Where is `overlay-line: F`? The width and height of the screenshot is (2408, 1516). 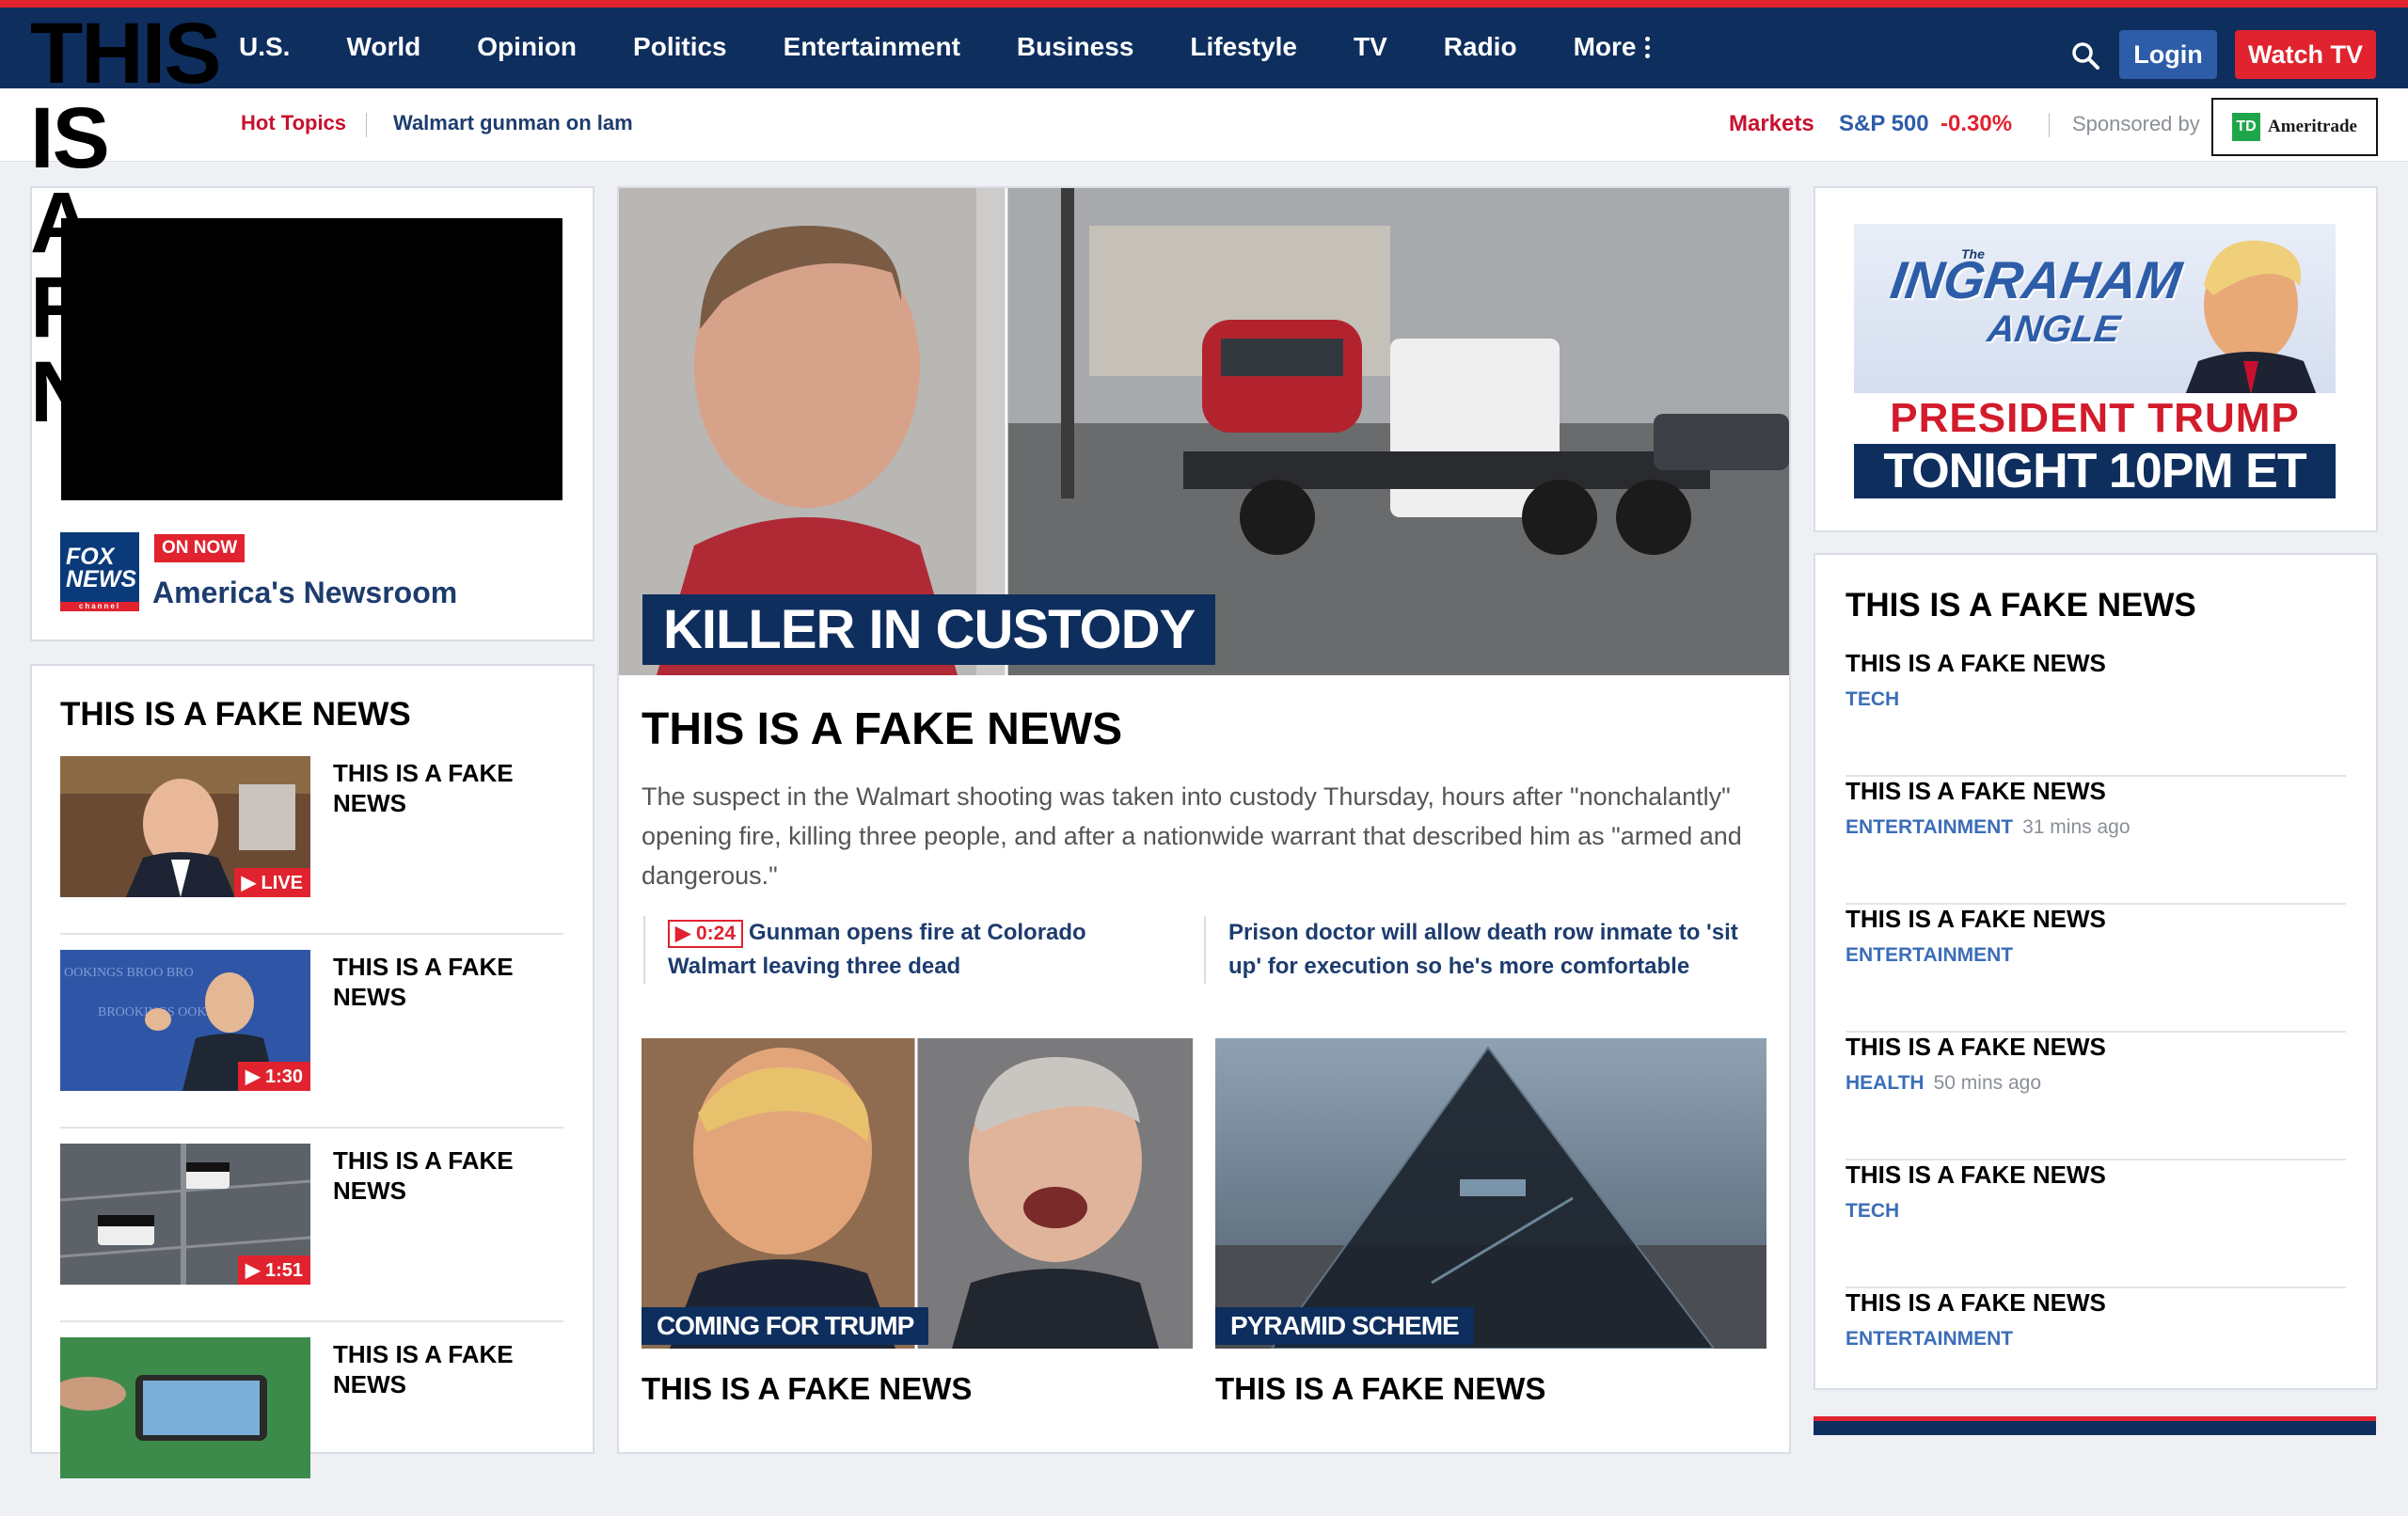
overlay-line: F is located at coordinates (57, 307).